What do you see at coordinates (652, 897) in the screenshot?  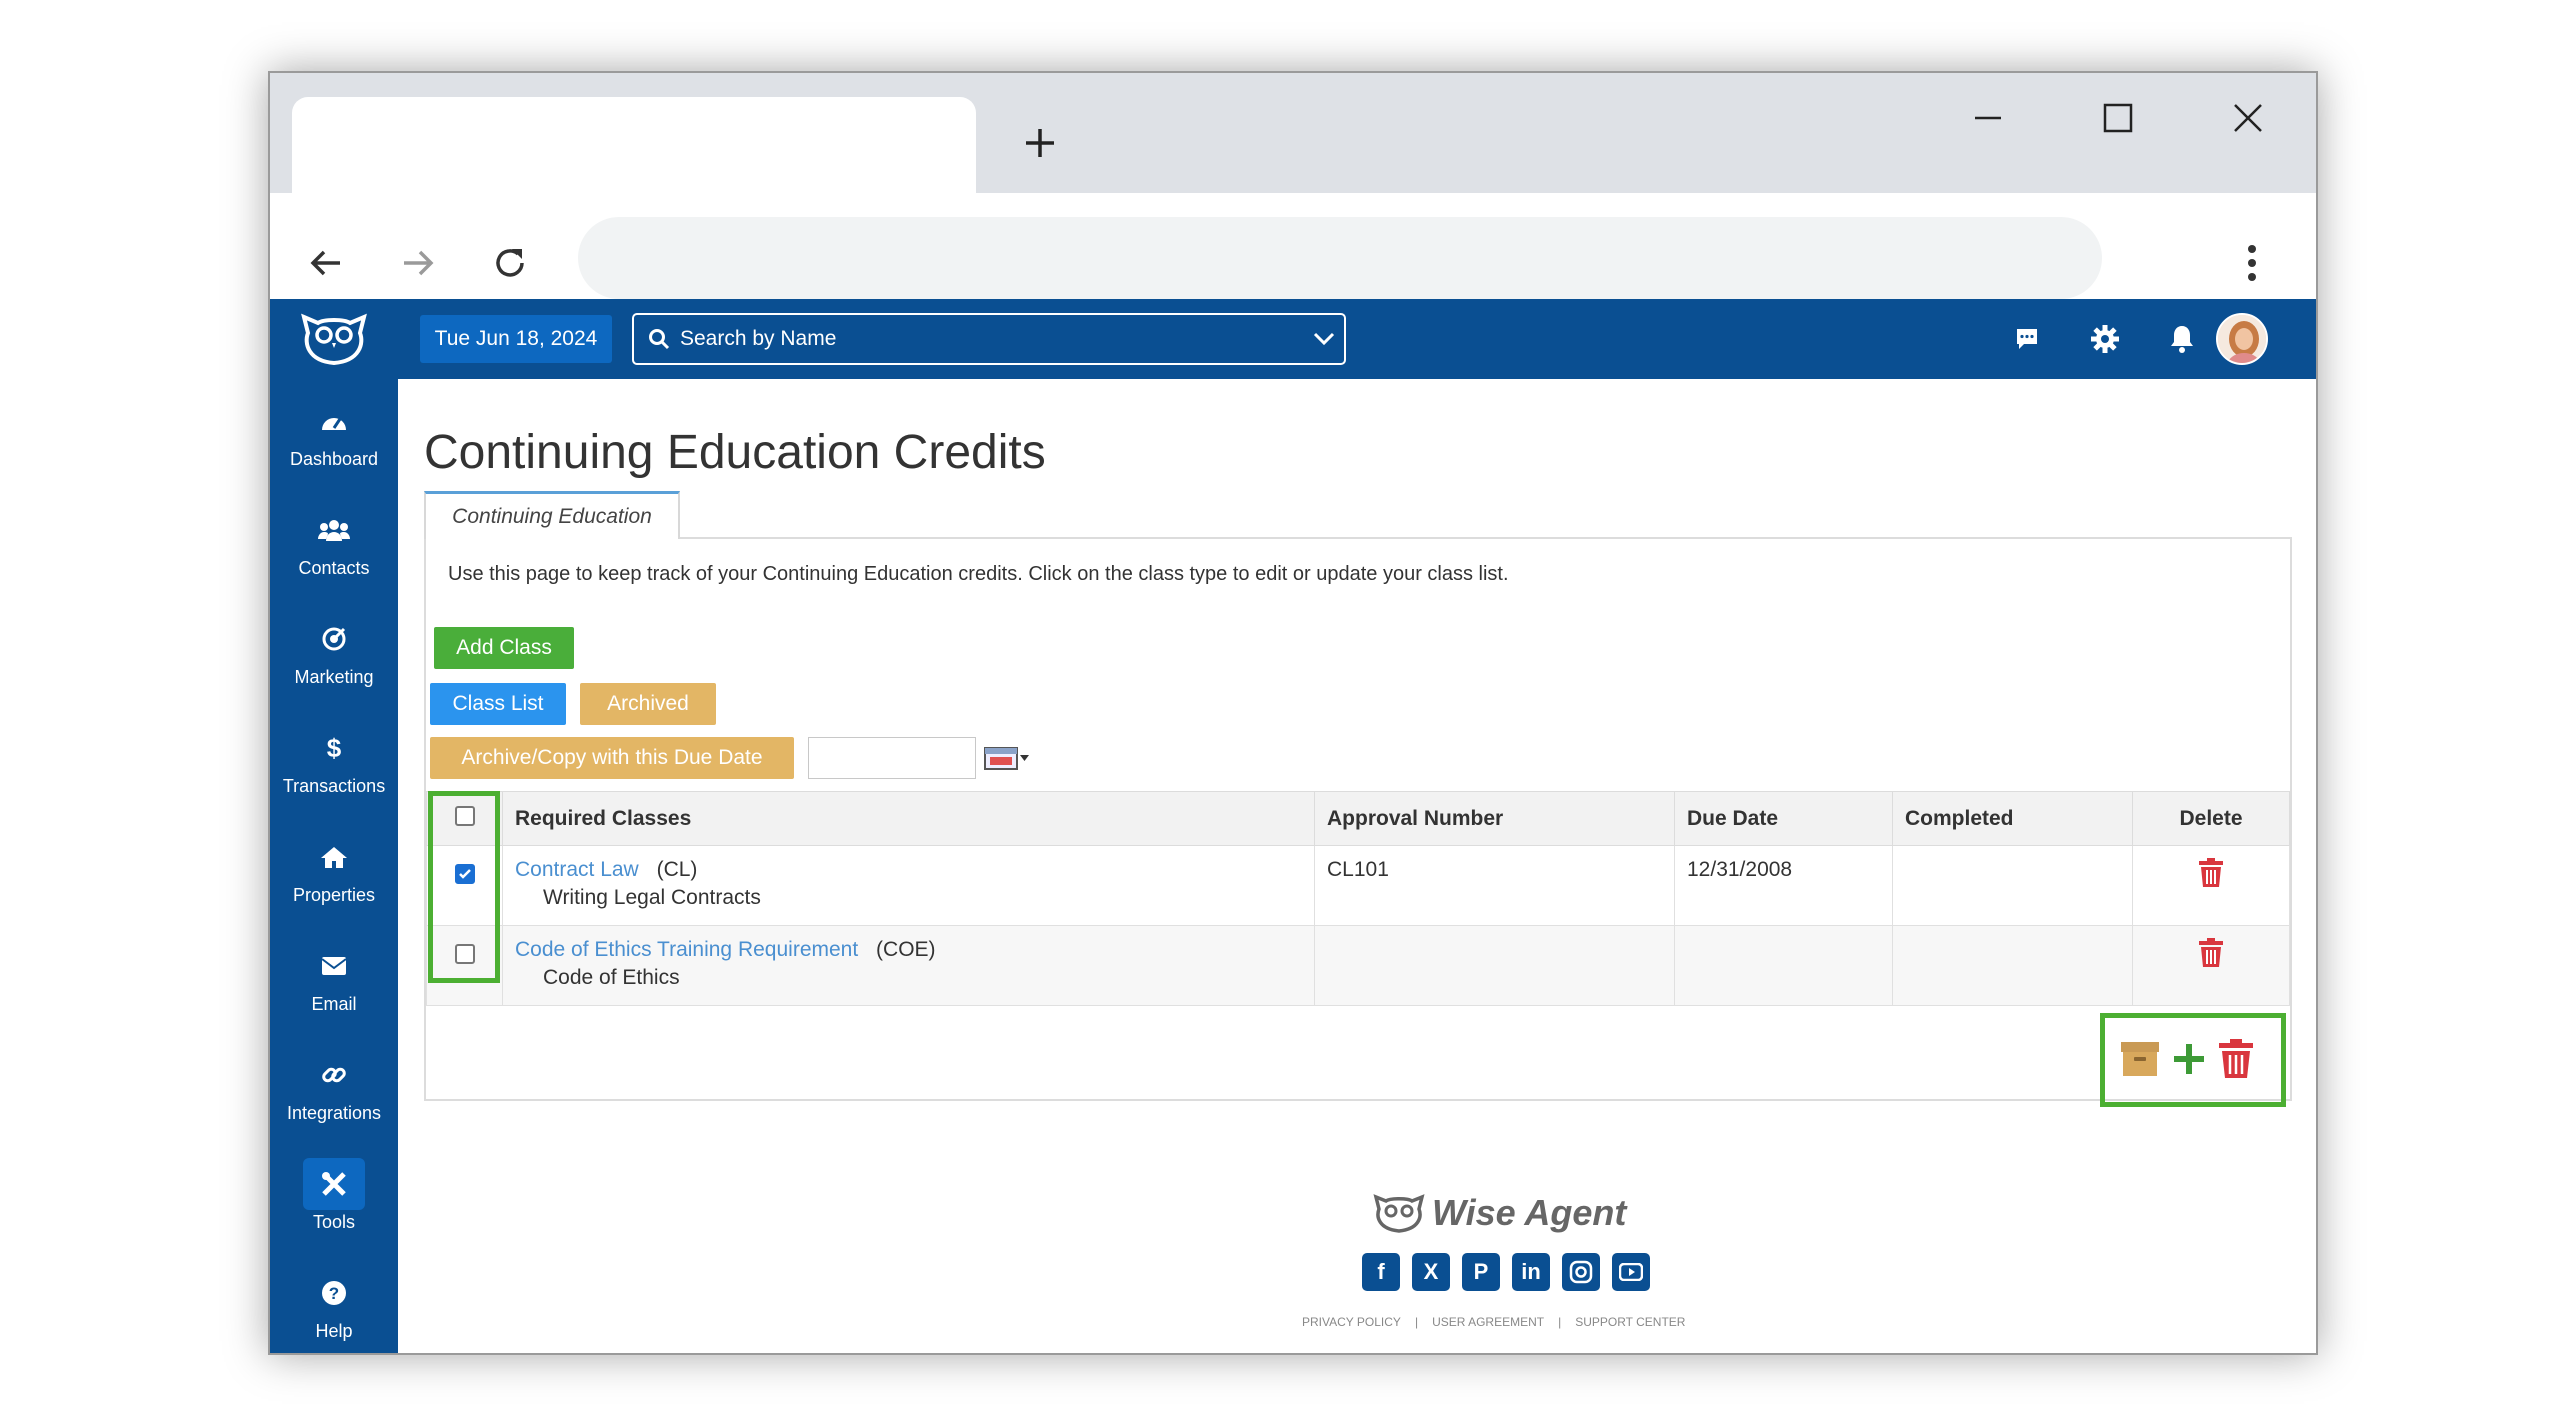 I see `class-subtitle: Writing Legal Contracts` at bounding box center [652, 897].